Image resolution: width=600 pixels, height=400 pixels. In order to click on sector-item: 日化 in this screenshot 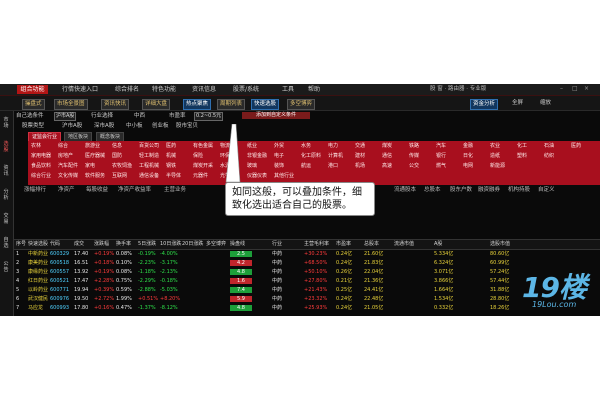, I will do `click(468, 156)`.